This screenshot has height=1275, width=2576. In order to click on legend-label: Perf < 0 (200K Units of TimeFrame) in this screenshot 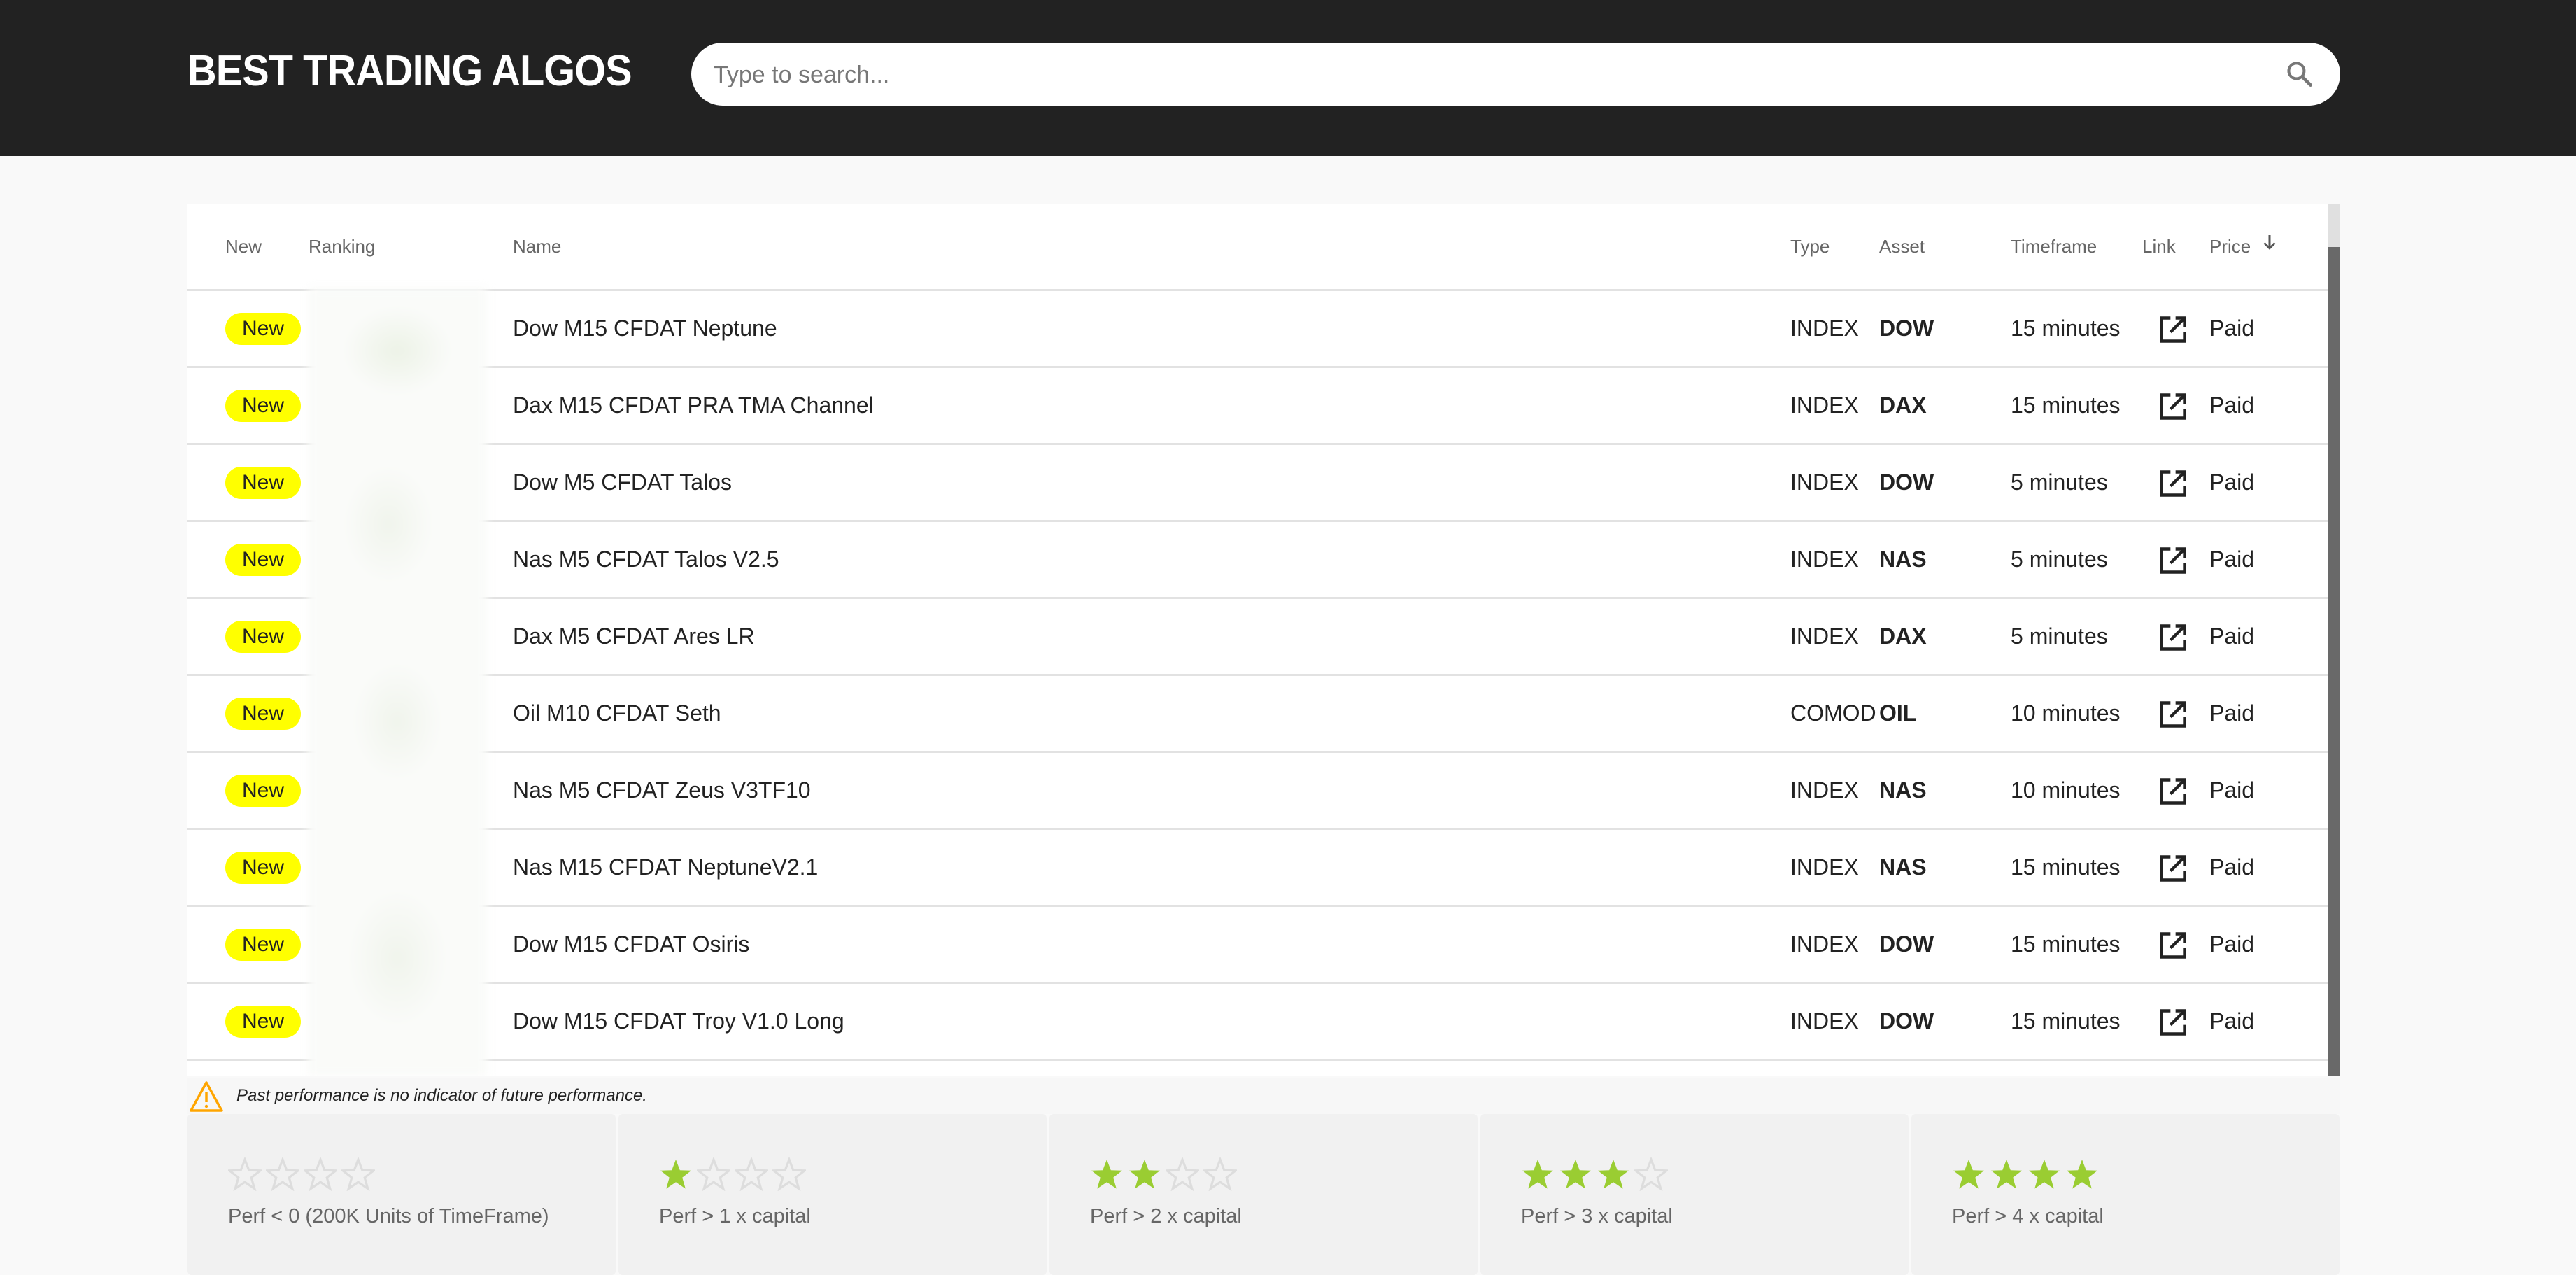, I will do `click(388, 1216)`.